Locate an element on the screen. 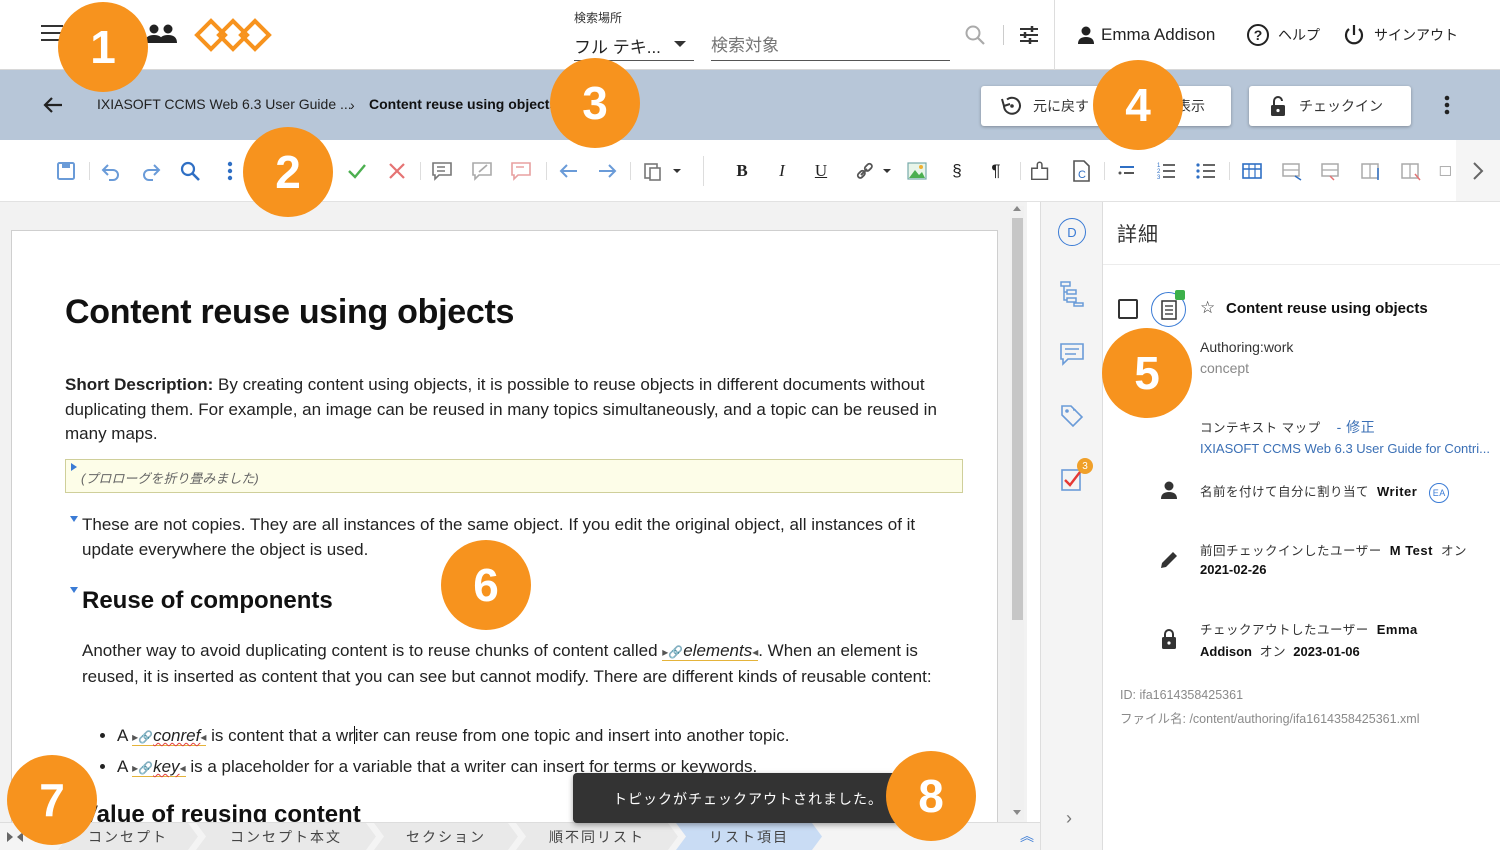  assign-row: 名前を付けて自分に割り当て Writer EA is located at coordinates (1325, 492).